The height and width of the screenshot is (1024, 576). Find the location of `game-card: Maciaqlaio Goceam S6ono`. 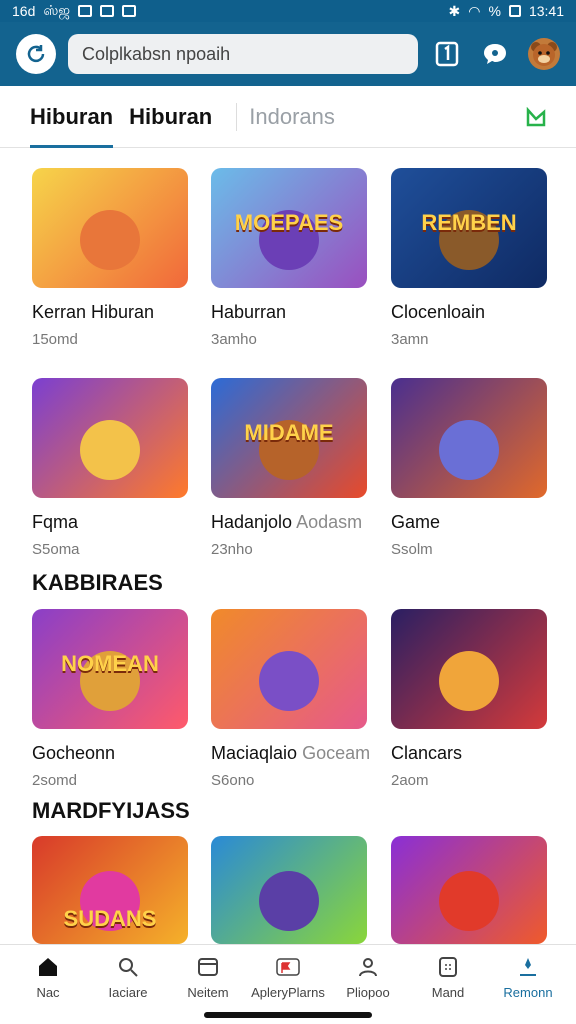

game-card: Maciaqlaio Goceam S6ono is located at coordinates (291, 699).